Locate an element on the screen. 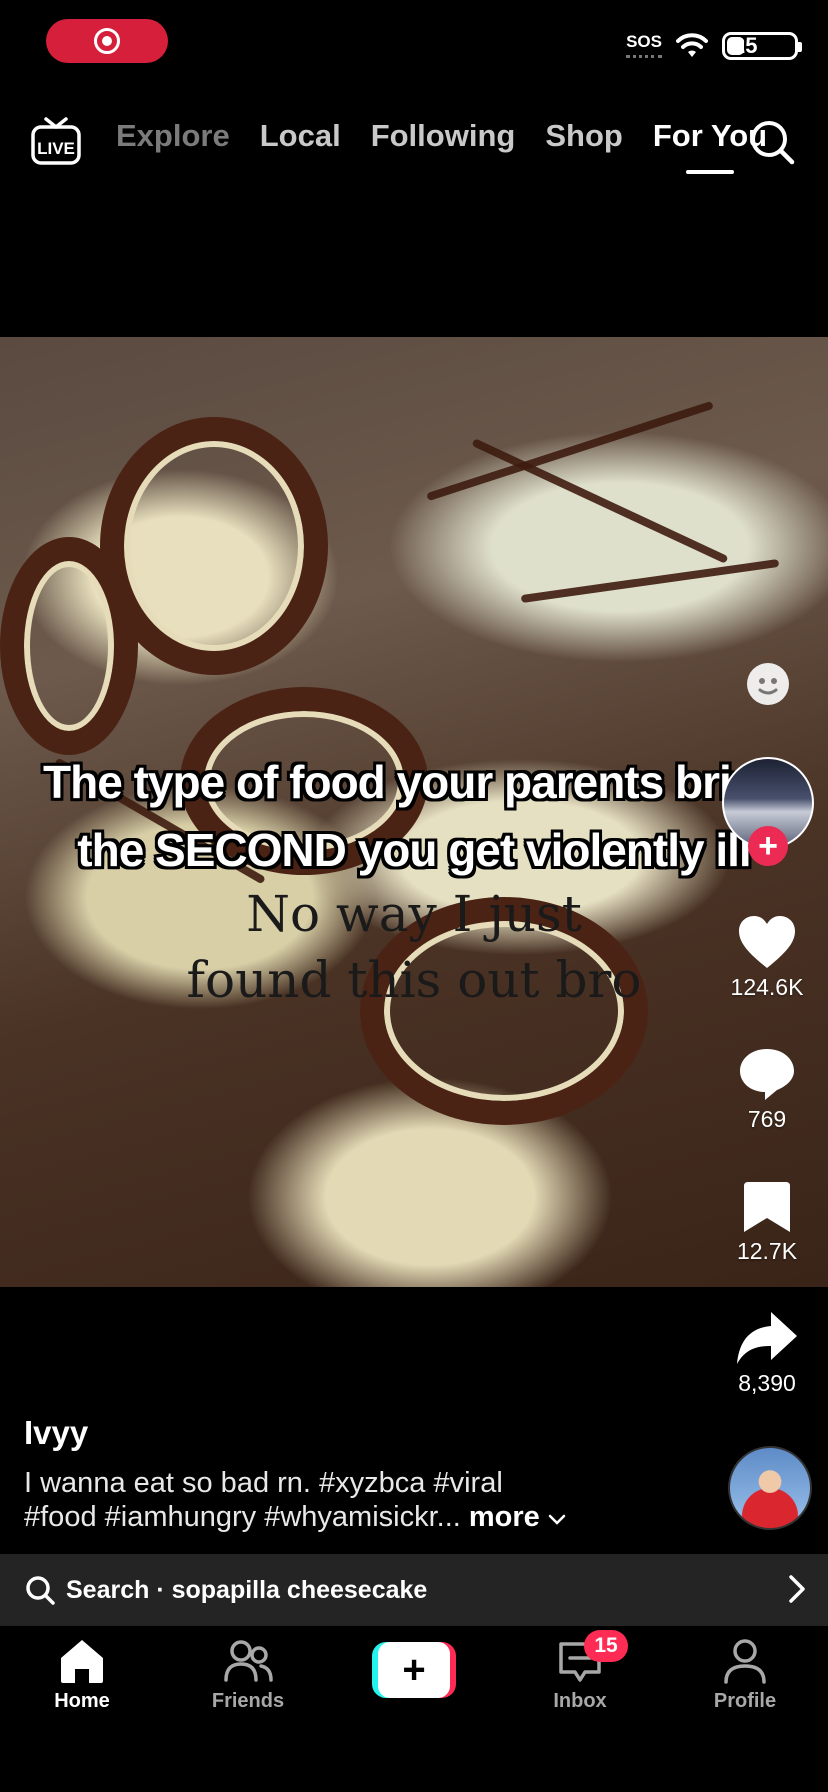  screen-recording-indicator is located at coordinates (107, 41).